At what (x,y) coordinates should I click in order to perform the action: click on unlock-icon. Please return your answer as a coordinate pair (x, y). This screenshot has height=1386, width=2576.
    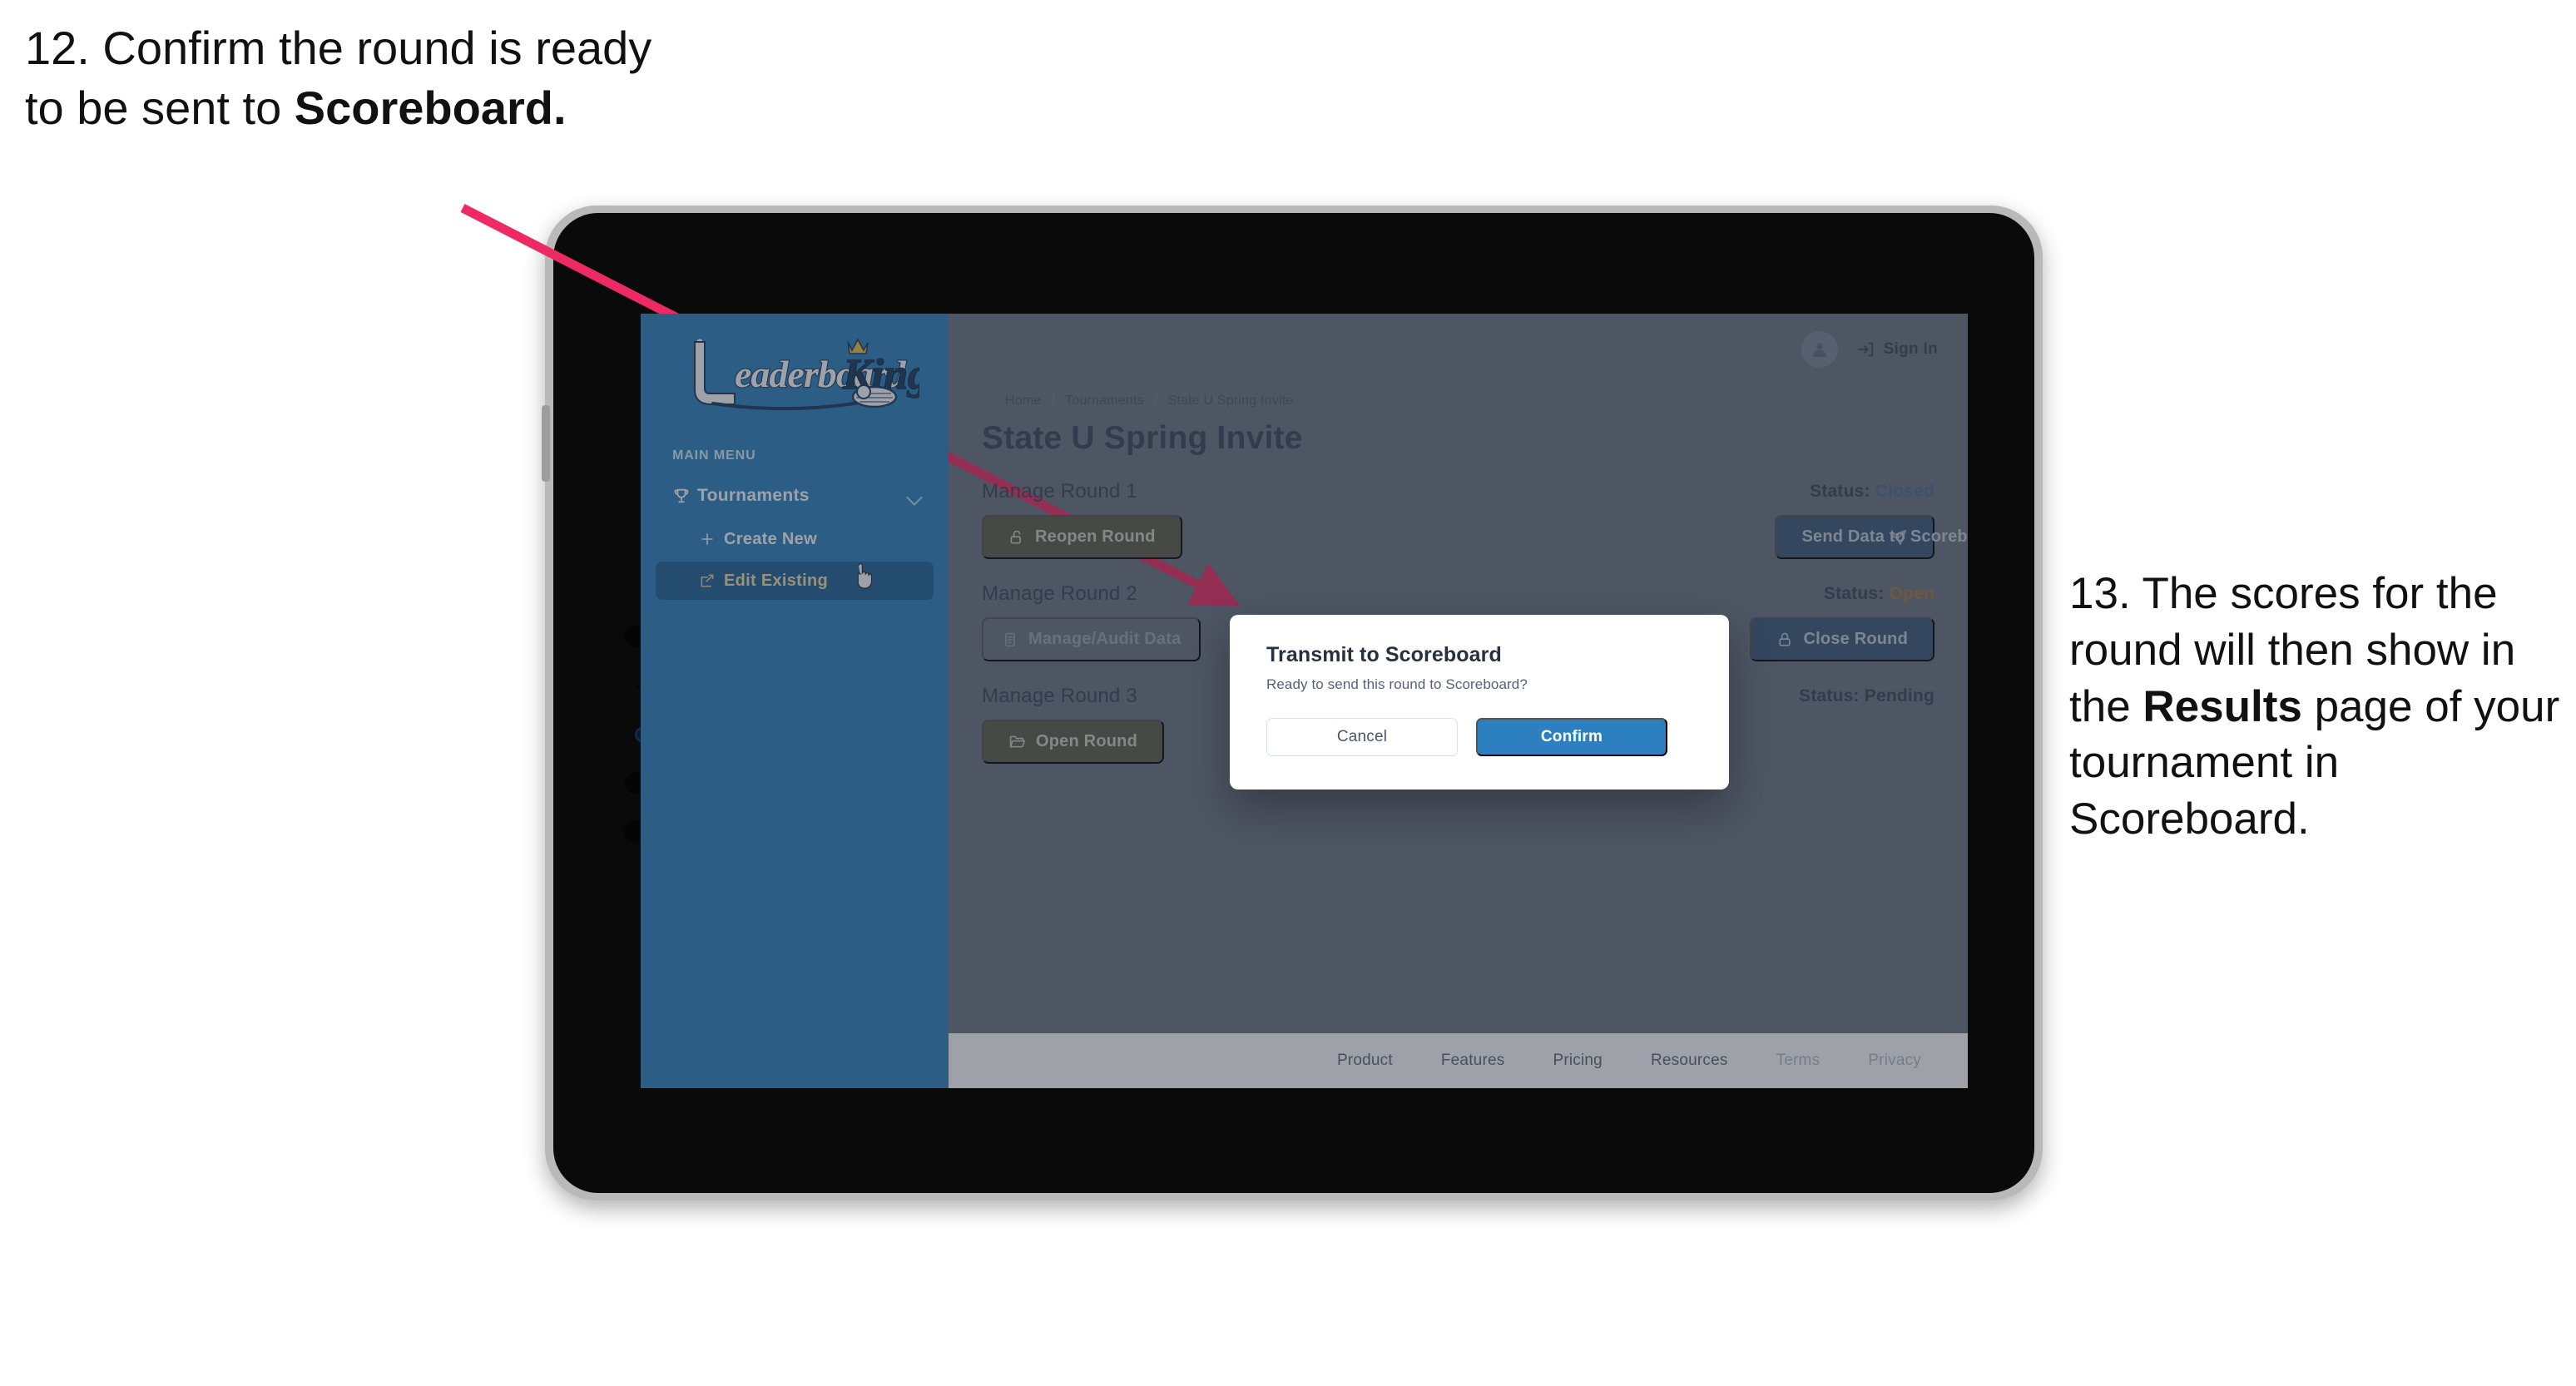
    Looking at the image, I should click on (1015, 536).